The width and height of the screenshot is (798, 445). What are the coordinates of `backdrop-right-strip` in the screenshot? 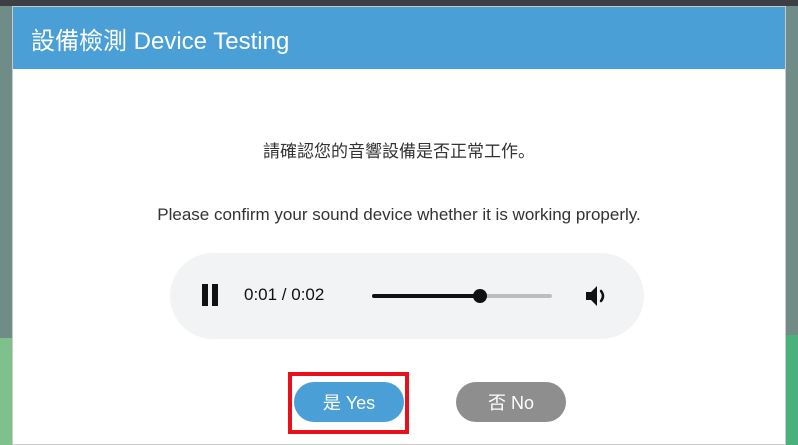 It's located at (791, 390).